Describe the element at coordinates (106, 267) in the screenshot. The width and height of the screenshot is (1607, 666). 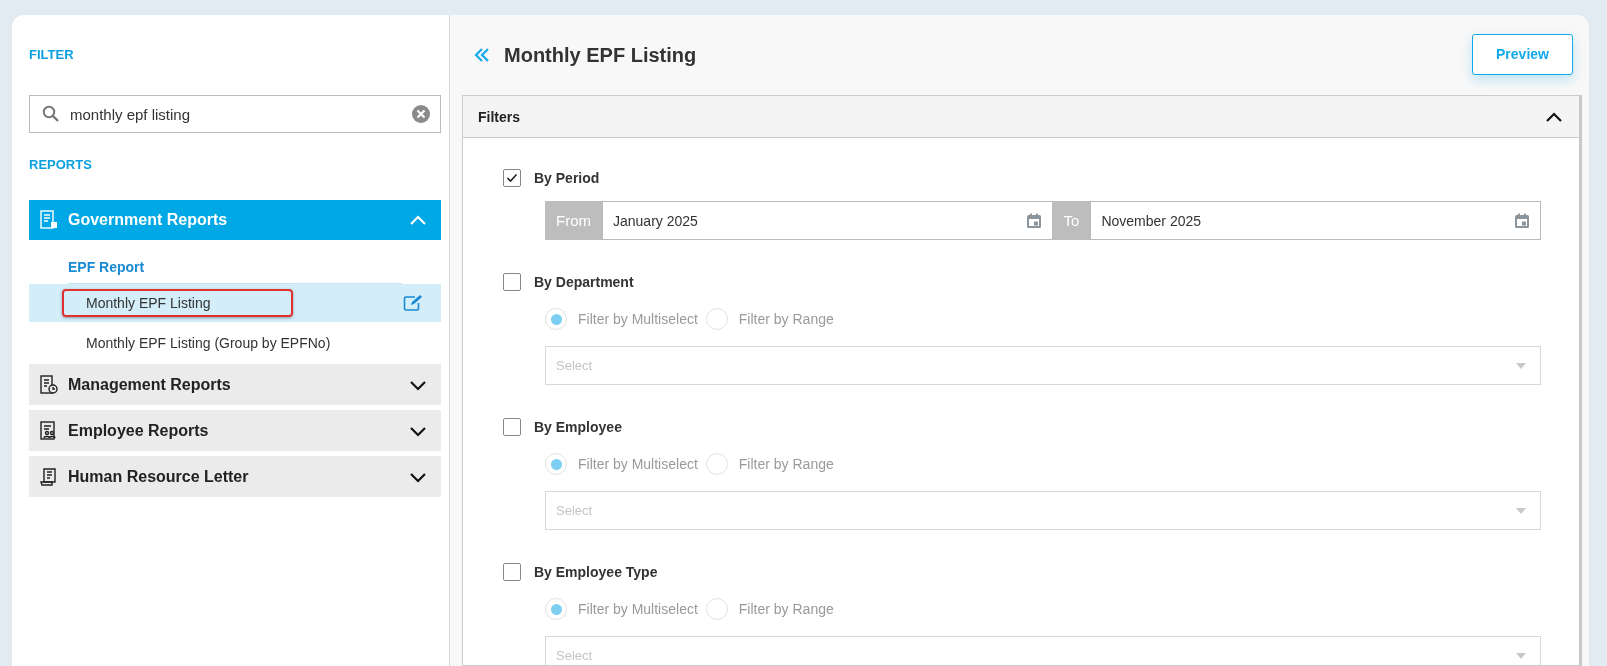
I see `subgroup-title: EPF Report` at that location.